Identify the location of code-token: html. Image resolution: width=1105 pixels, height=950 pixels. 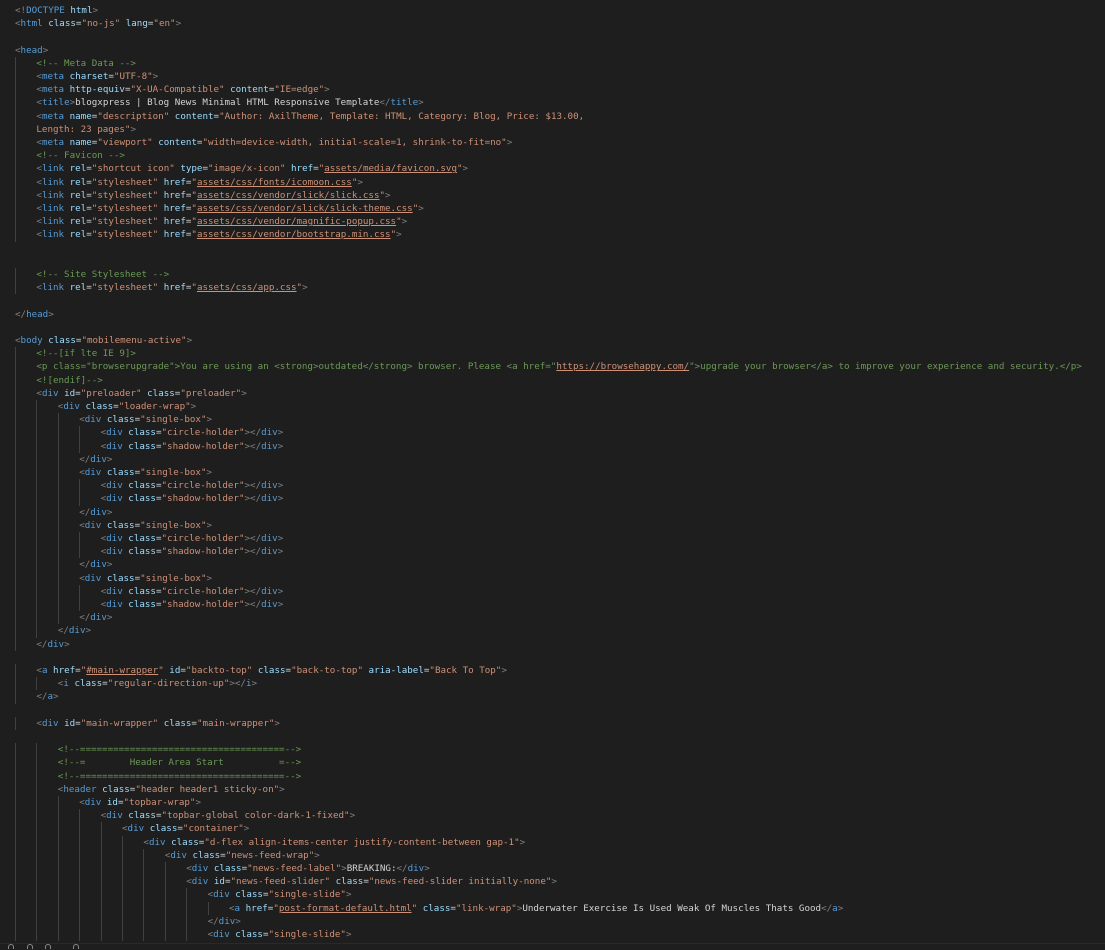
(31, 24).